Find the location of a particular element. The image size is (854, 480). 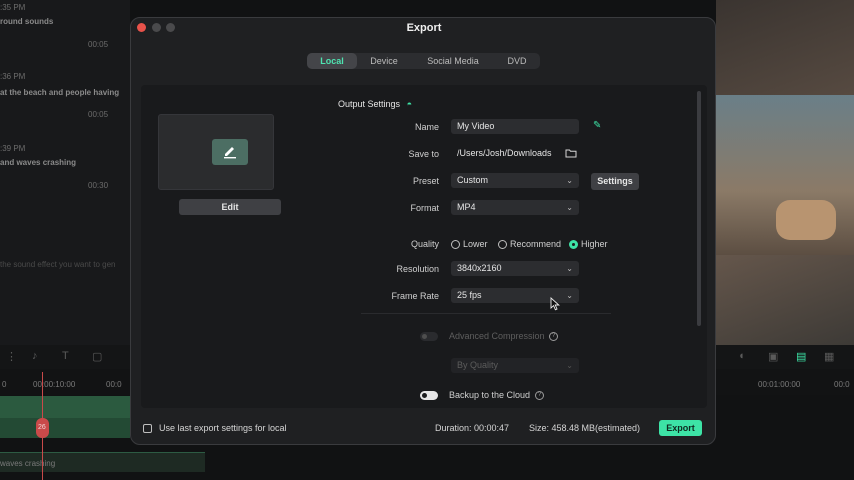

quality-label: Quality is located at coordinates (424, 244).